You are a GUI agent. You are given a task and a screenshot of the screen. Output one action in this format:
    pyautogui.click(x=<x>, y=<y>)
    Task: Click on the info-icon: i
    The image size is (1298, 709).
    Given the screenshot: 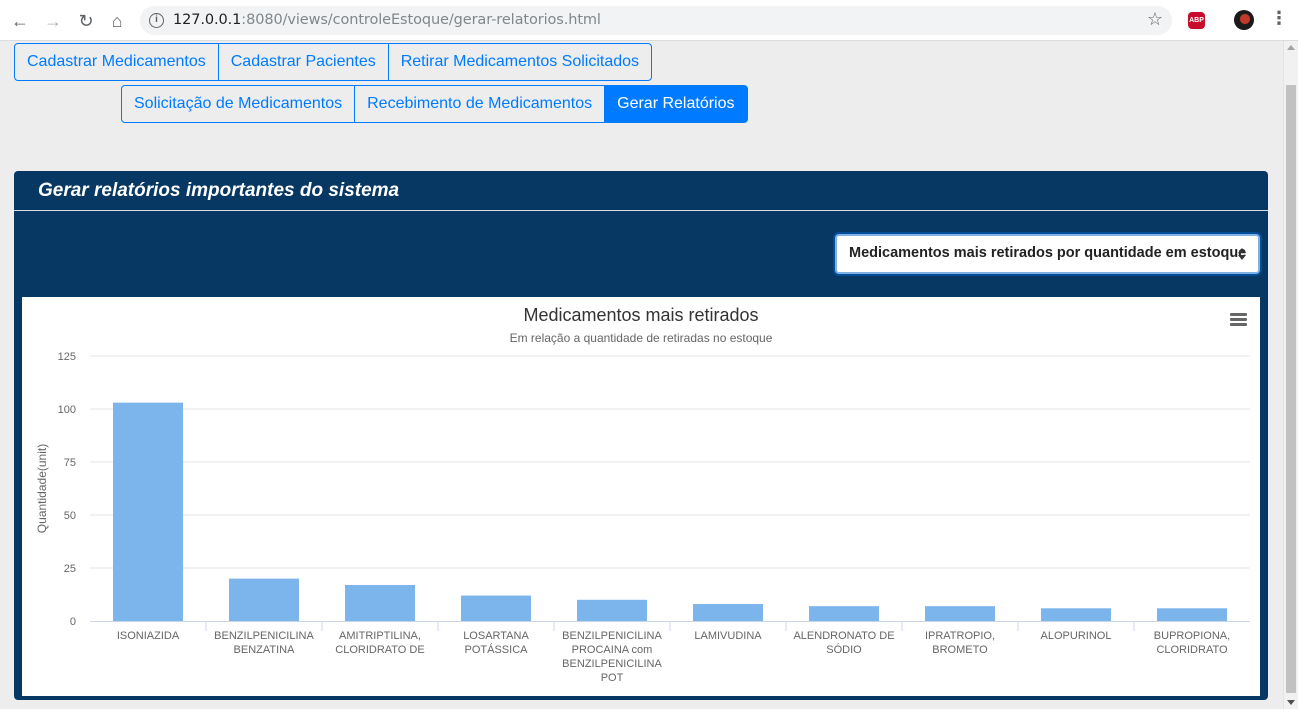 What is the action you would take?
    pyautogui.click(x=156, y=20)
    